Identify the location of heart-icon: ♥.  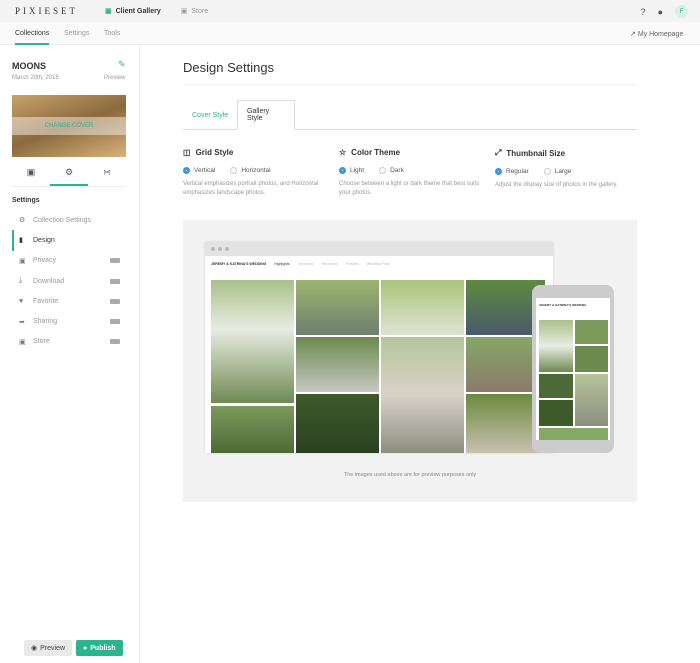
(21, 301).